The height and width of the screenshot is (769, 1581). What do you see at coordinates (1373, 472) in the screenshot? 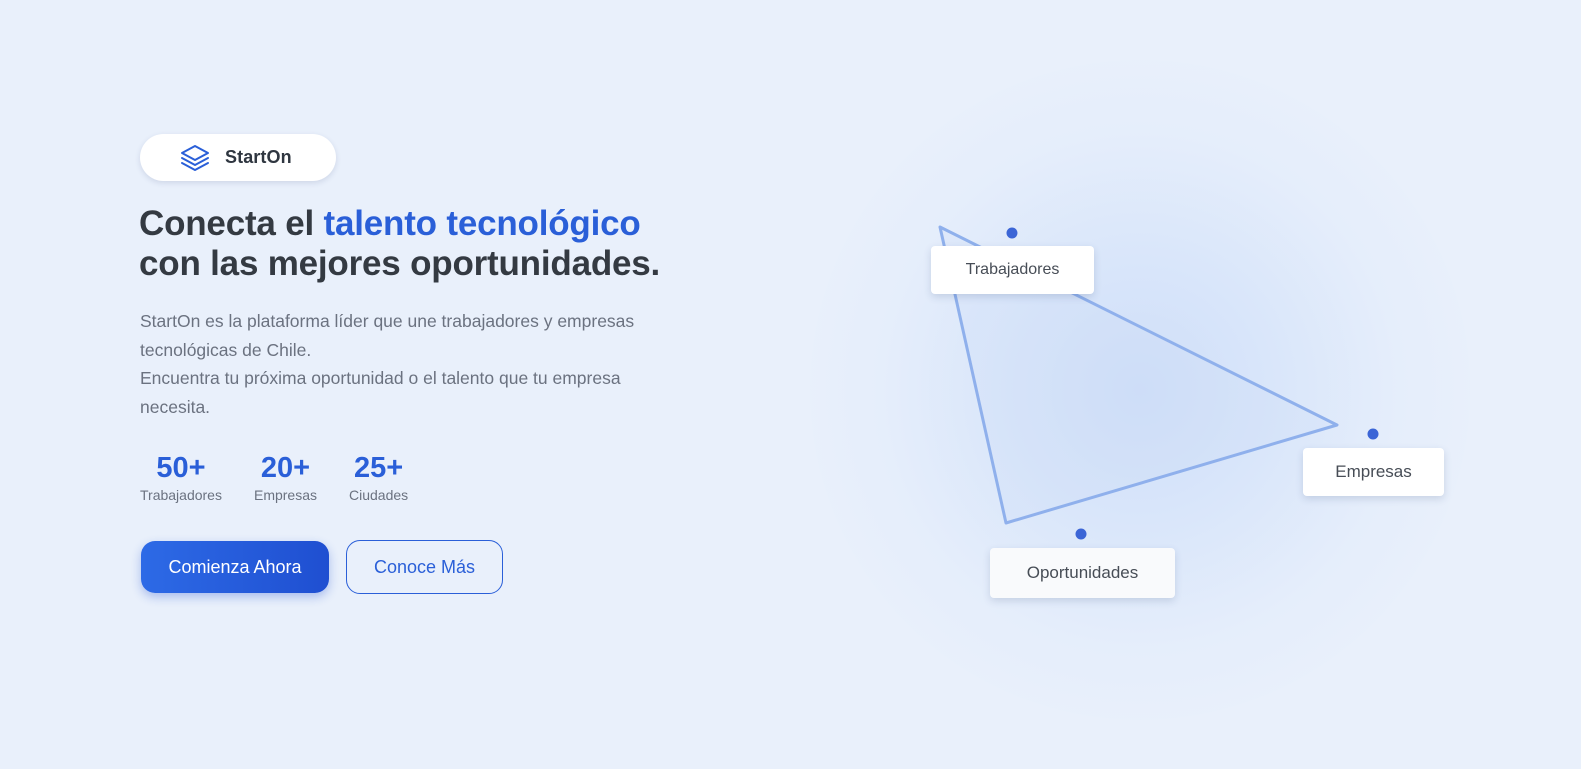
I see `node-empresas: Empresas` at bounding box center [1373, 472].